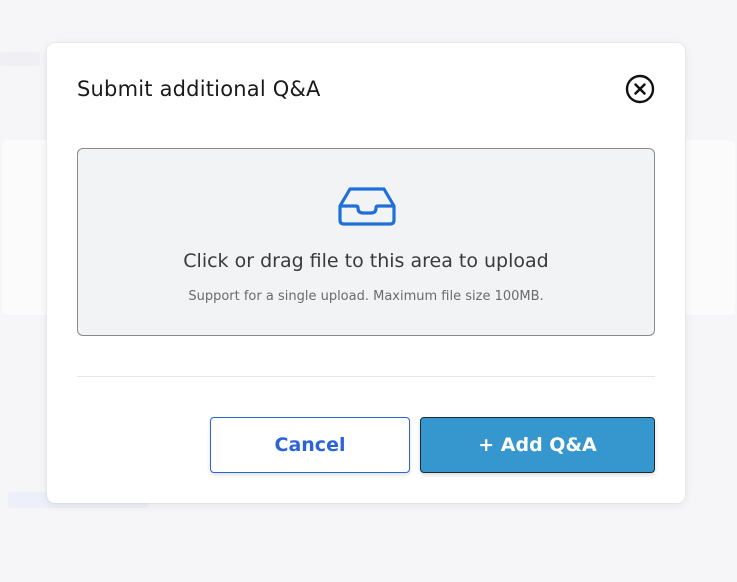  What do you see at coordinates (20, 59) in the screenshot?
I see `background-text` at bounding box center [20, 59].